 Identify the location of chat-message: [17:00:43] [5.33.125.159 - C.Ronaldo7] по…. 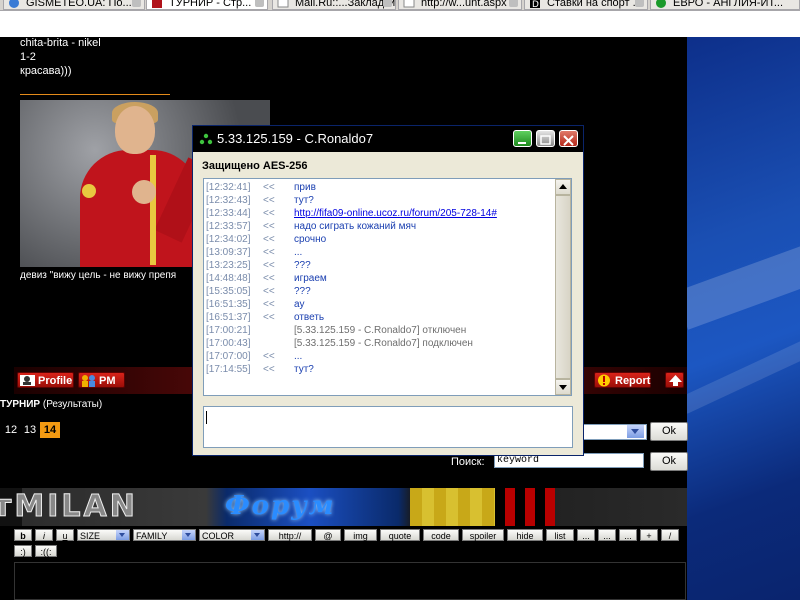
(339, 343).